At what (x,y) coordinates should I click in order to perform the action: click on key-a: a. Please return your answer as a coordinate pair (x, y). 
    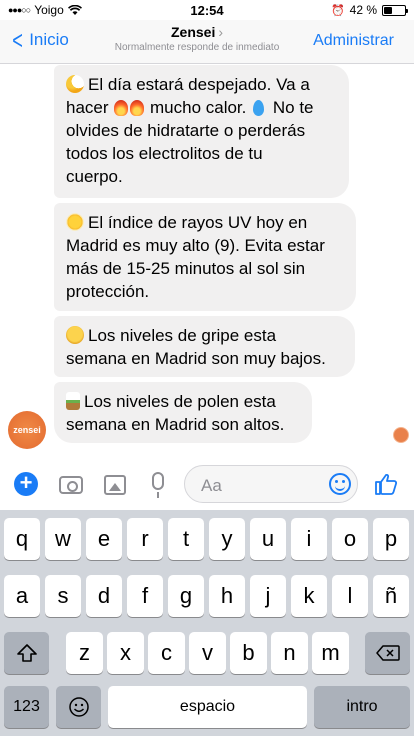
    Looking at the image, I should click on (22, 596).